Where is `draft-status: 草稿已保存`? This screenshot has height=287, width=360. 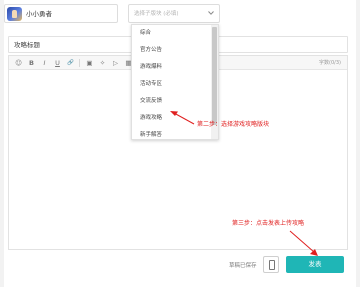
draft-status: 草稿已保存 is located at coordinates (243, 266).